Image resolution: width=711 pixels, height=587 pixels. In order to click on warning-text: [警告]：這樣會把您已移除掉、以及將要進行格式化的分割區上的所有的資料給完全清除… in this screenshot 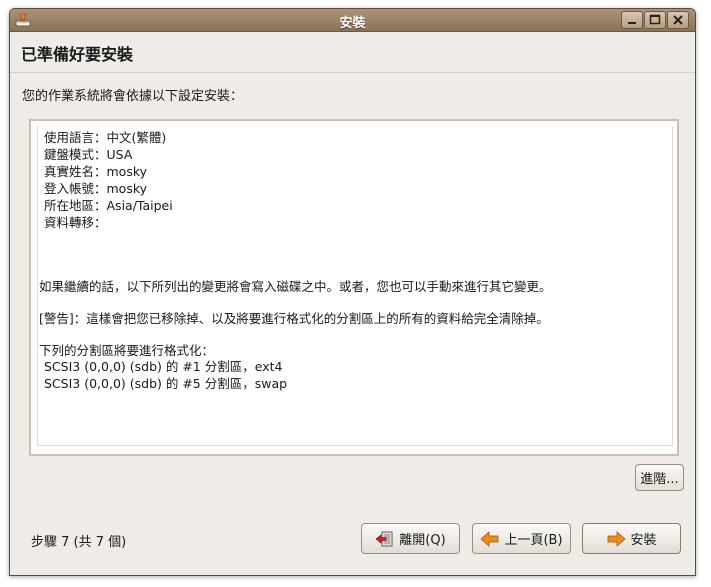, I will do `click(294, 318)`.